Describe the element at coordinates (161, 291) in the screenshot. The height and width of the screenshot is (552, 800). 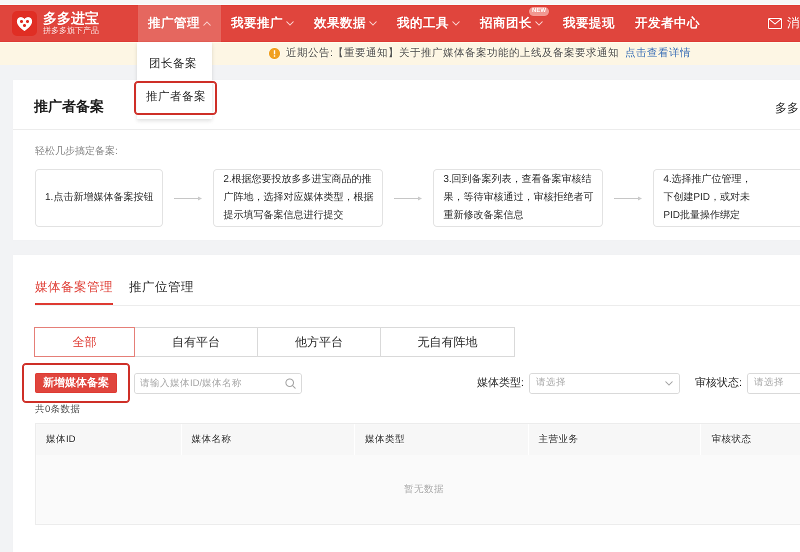
I see `tab: 推广位管理` at that location.